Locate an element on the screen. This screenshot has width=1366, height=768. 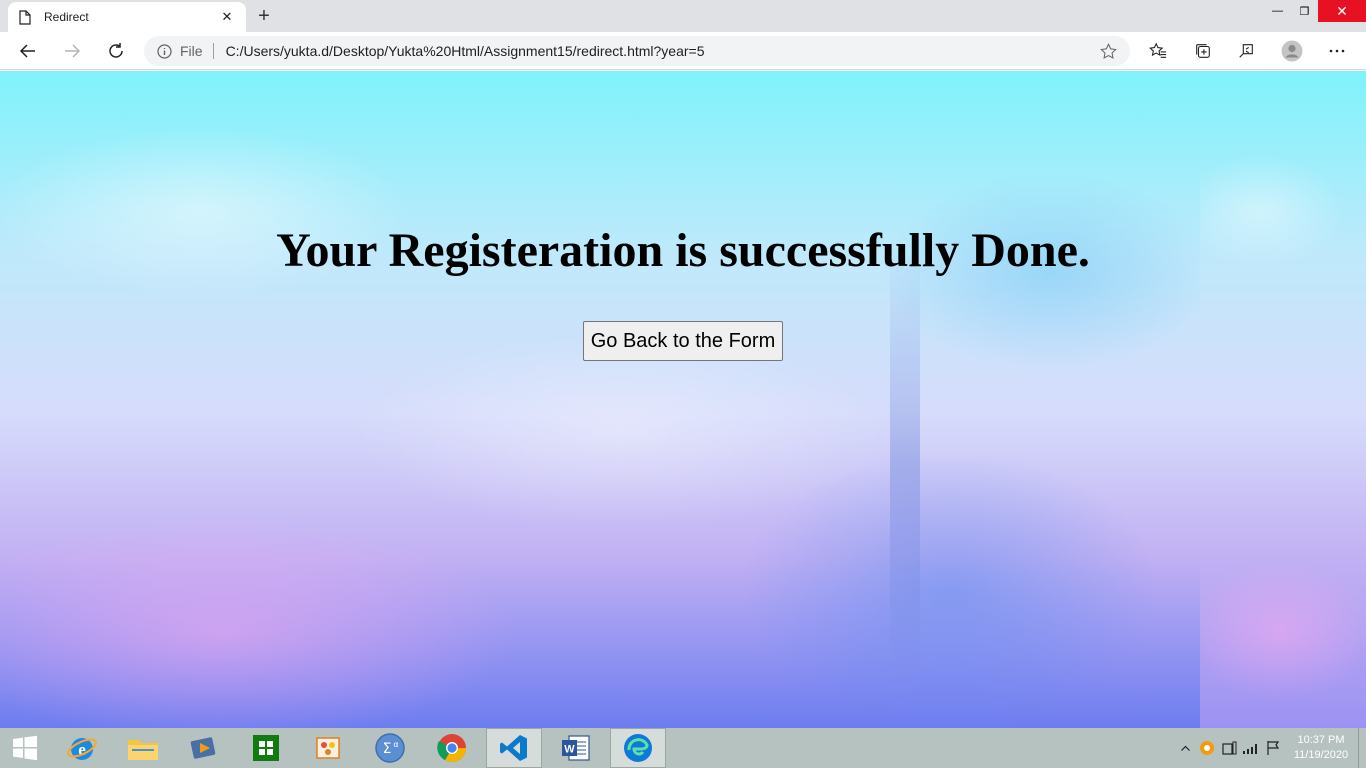
word-icon: W is located at coordinates (576, 748).